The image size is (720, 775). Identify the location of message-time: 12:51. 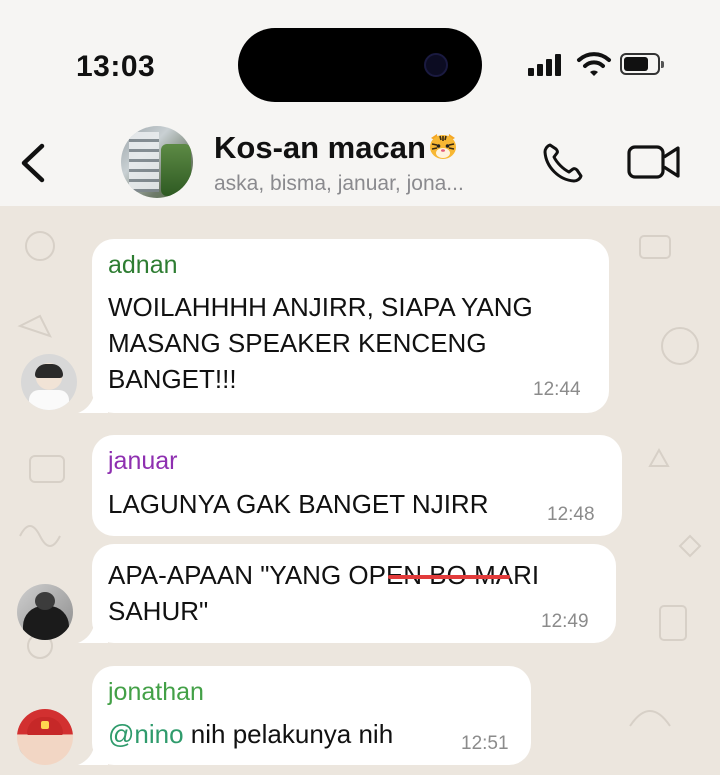
(485, 743).